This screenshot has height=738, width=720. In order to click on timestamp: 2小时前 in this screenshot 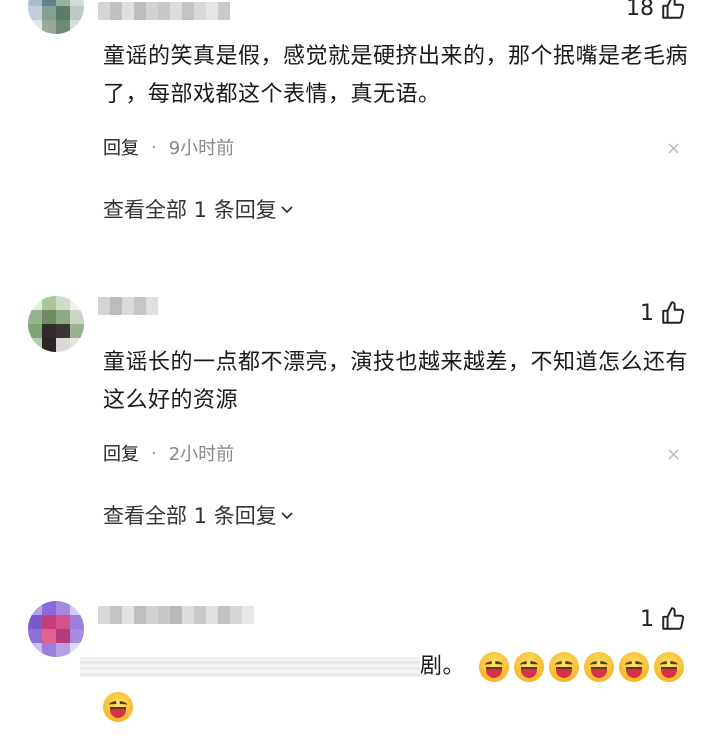, I will do `click(201, 454)`.